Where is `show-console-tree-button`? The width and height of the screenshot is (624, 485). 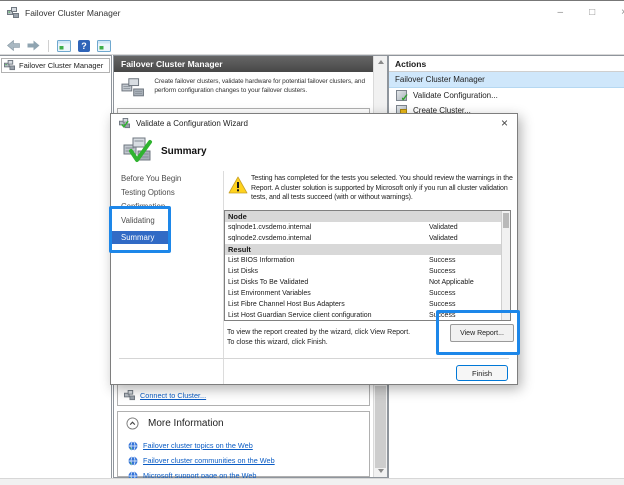 show-console-tree-button is located at coordinates (64, 46).